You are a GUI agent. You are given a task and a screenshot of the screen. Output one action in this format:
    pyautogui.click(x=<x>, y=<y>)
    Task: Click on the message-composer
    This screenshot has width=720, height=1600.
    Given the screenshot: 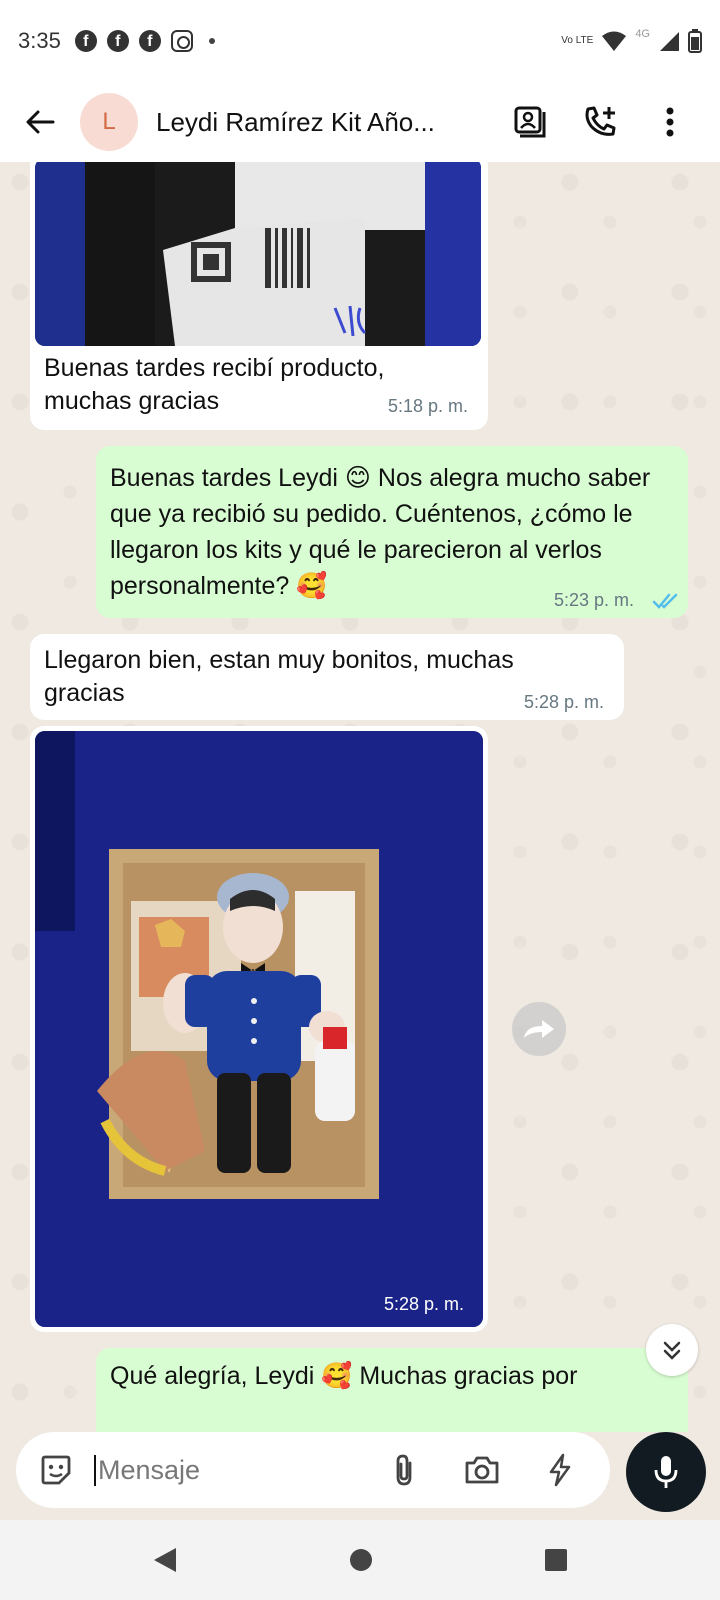 What is the action you would take?
    pyautogui.click(x=313, y=1470)
    